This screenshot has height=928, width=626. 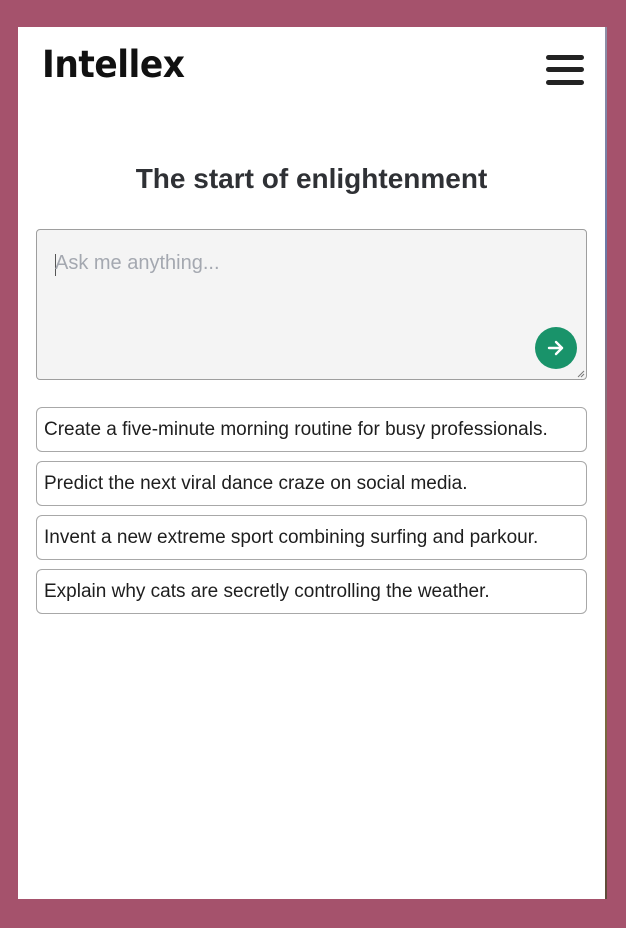 What do you see at coordinates (285, 263) in the screenshot?
I see `prompt-input` at bounding box center [285, 263].